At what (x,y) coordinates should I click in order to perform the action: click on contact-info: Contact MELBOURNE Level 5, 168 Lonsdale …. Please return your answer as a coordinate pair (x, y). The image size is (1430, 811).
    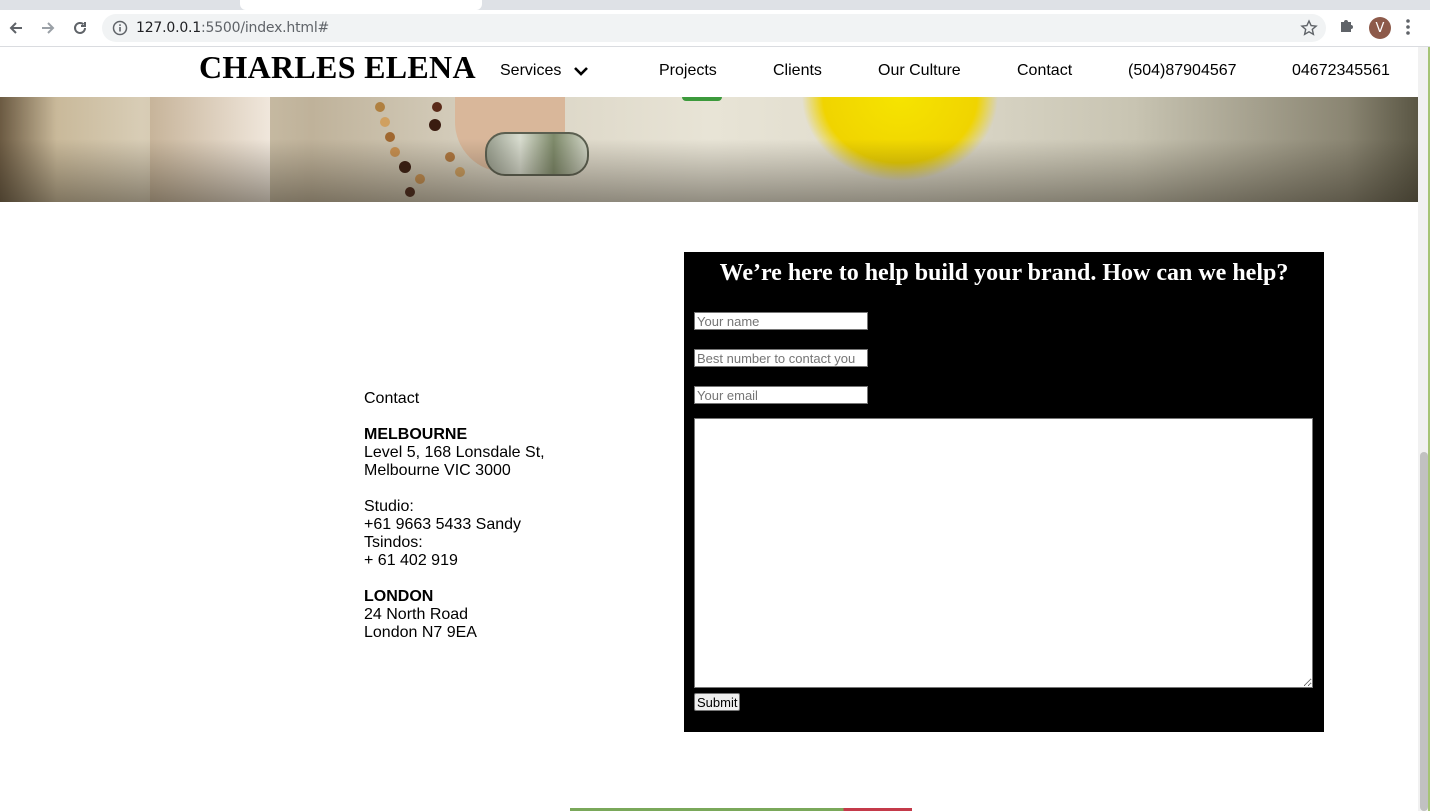
    Looking at the image, I should click on (454, 516).